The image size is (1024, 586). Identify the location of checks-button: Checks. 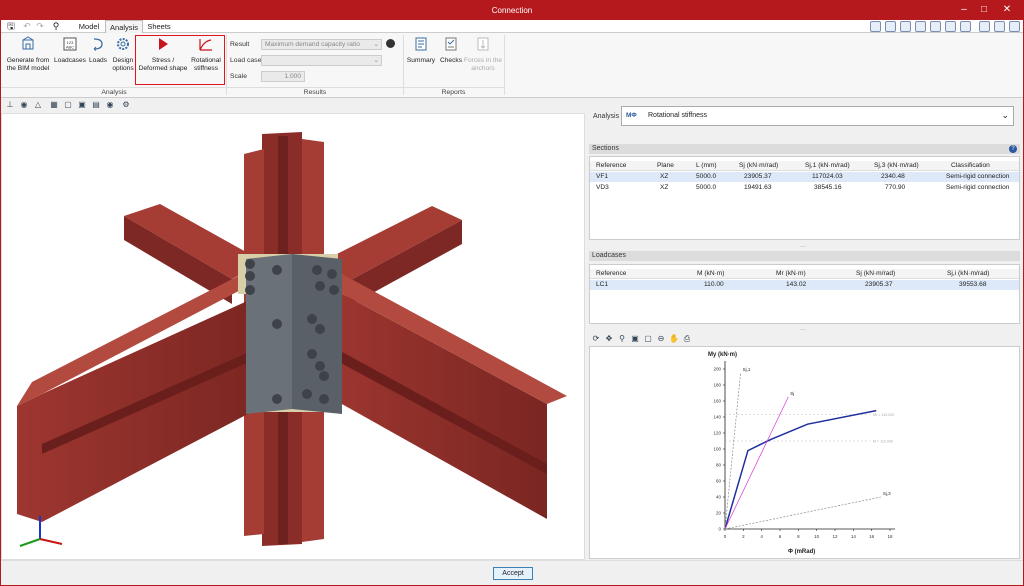
(451, 50).